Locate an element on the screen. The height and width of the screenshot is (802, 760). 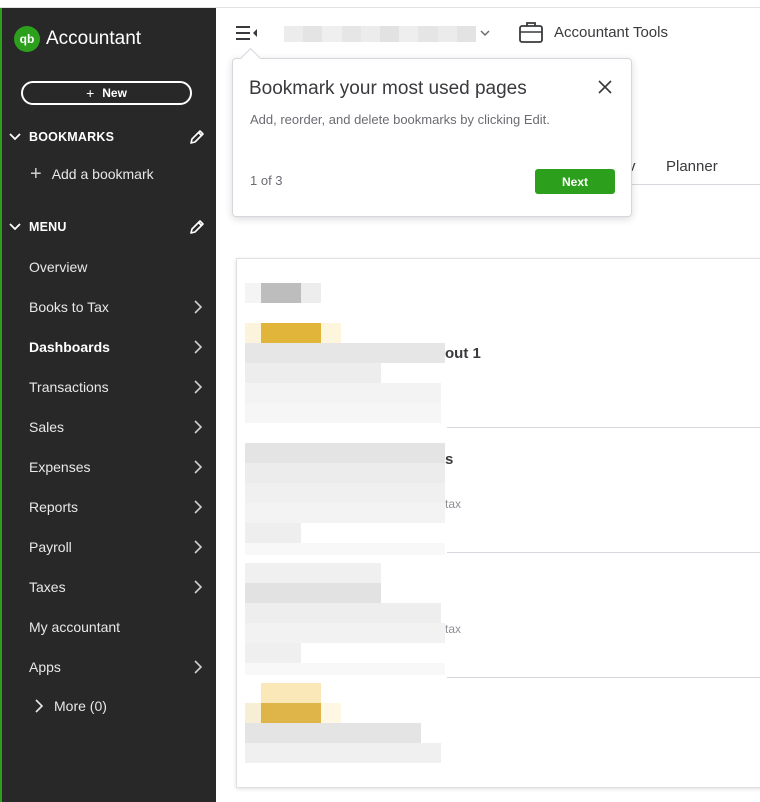
sidebar-item-apps: Apps is located at coordinates (109, 667).